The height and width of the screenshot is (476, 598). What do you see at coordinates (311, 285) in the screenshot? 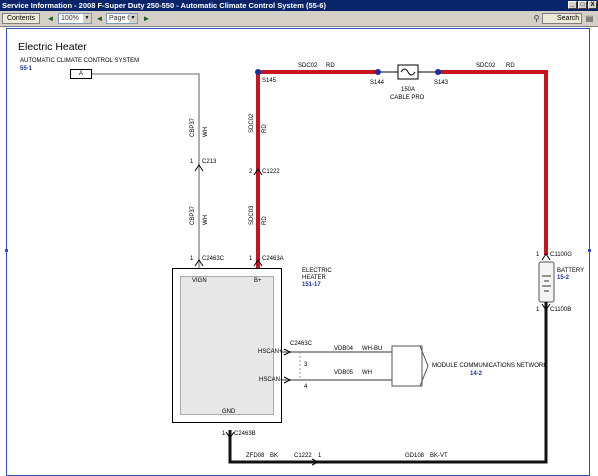
I see `heater-ref-link: 151-17` at bounding box center [311, 285].